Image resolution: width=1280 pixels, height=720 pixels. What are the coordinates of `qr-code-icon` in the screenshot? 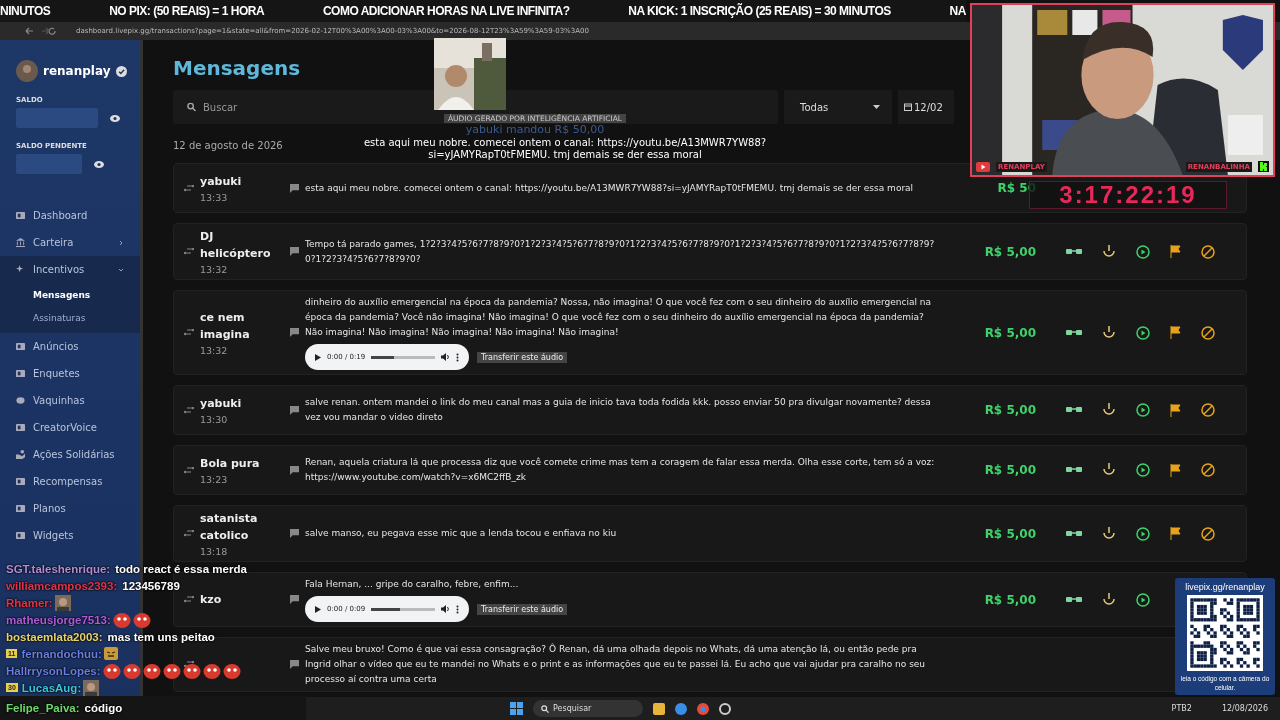 It's located at (1225, 633).